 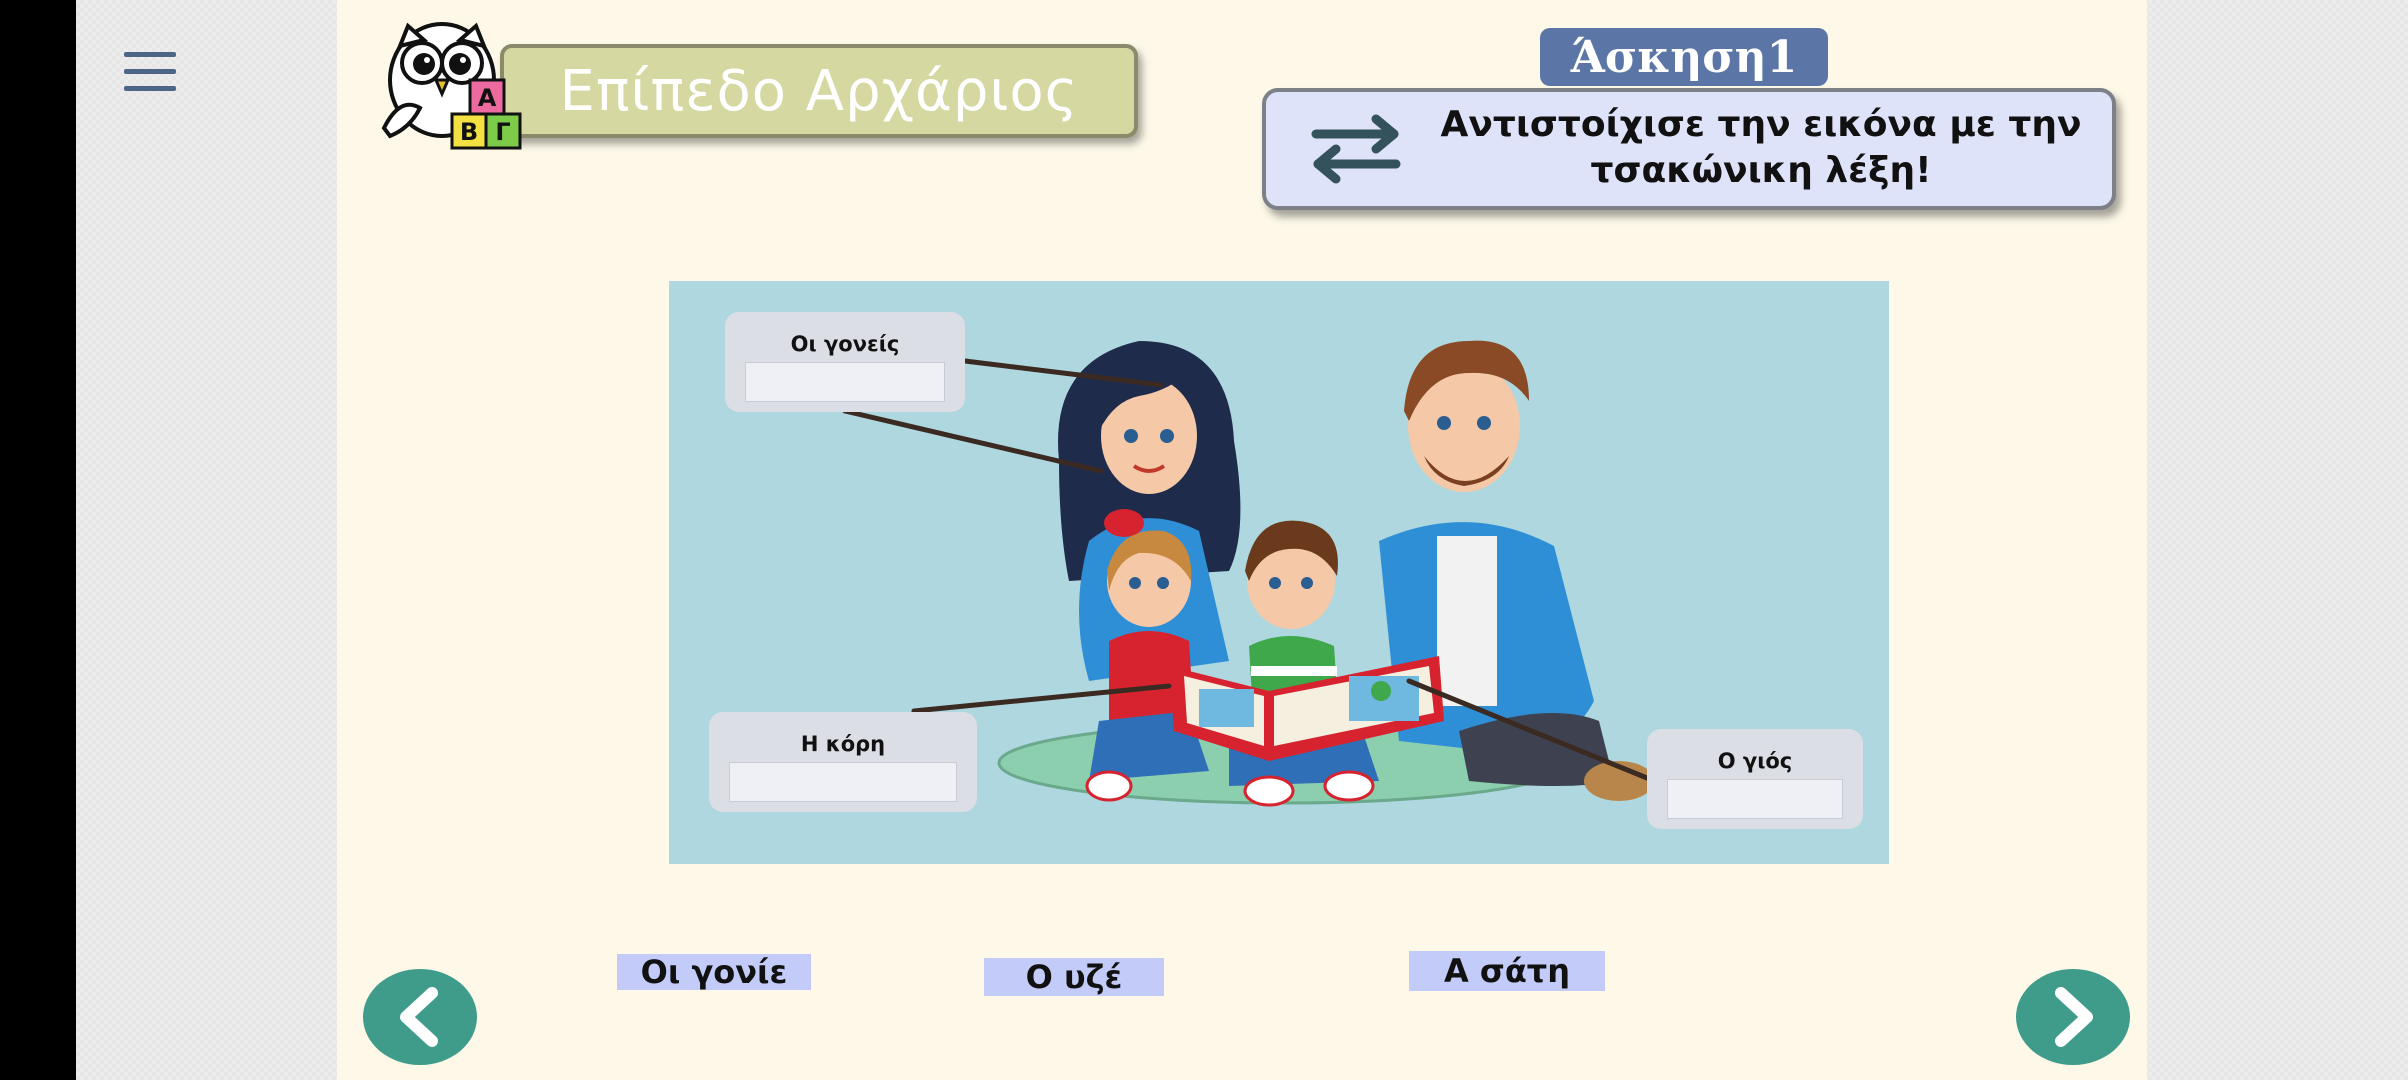 What do you see at coordinates (1516, 570) in the screenshot?
I see `father-figure` at bounding box center [1516, 570].